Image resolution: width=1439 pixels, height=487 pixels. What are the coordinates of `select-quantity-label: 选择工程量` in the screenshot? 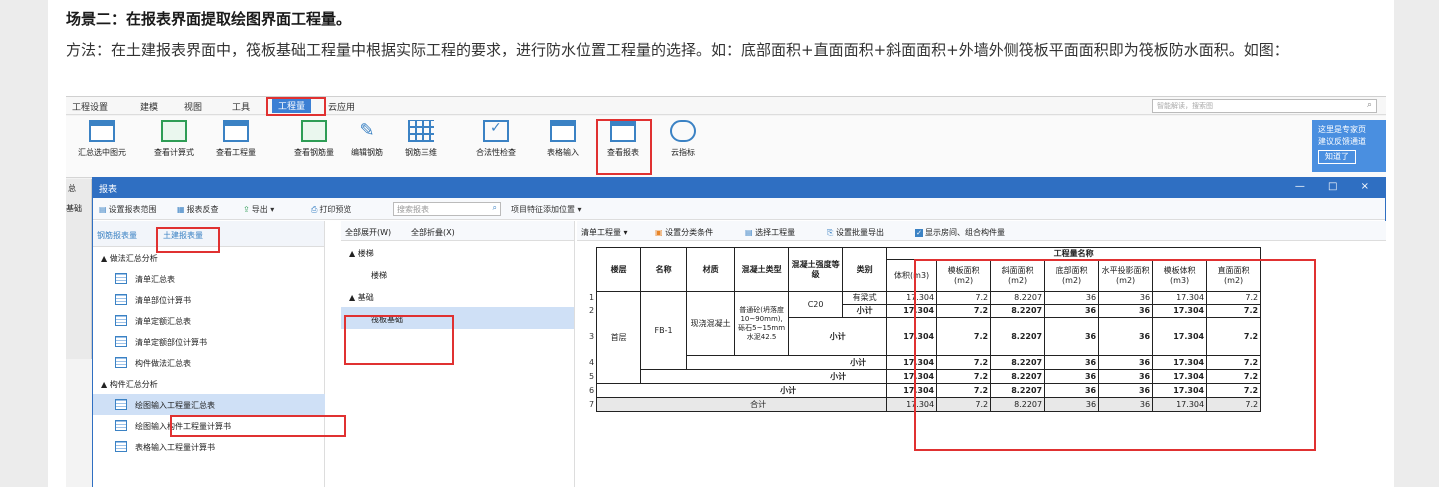 It's located at (775, 232).